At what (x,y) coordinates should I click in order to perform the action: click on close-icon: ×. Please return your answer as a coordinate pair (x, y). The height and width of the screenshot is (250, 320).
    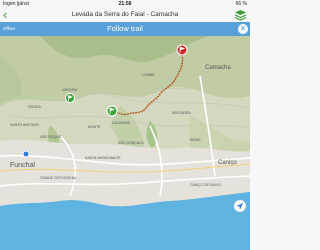
    Looking at the image, I should click on (243, 29).